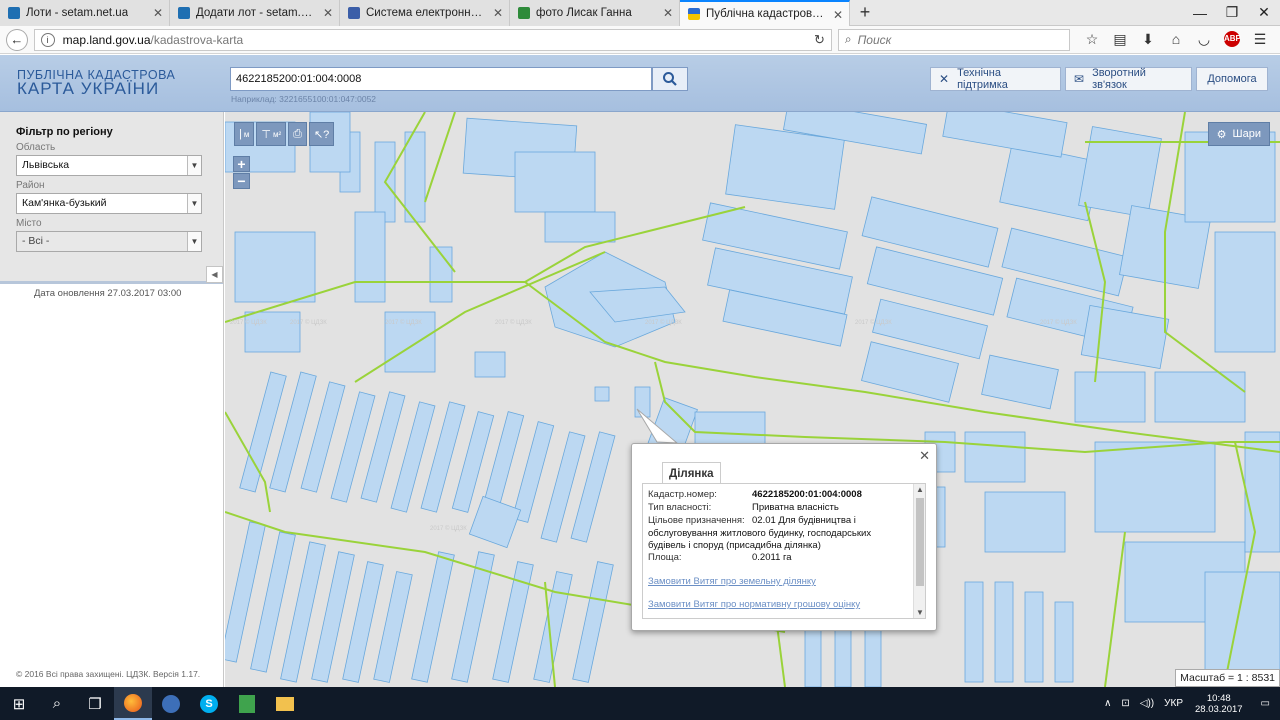  What do you see at coordinates (171, 703) in the screenshot?
I see `thunderbird-icon` at bounding box center [171, 703].